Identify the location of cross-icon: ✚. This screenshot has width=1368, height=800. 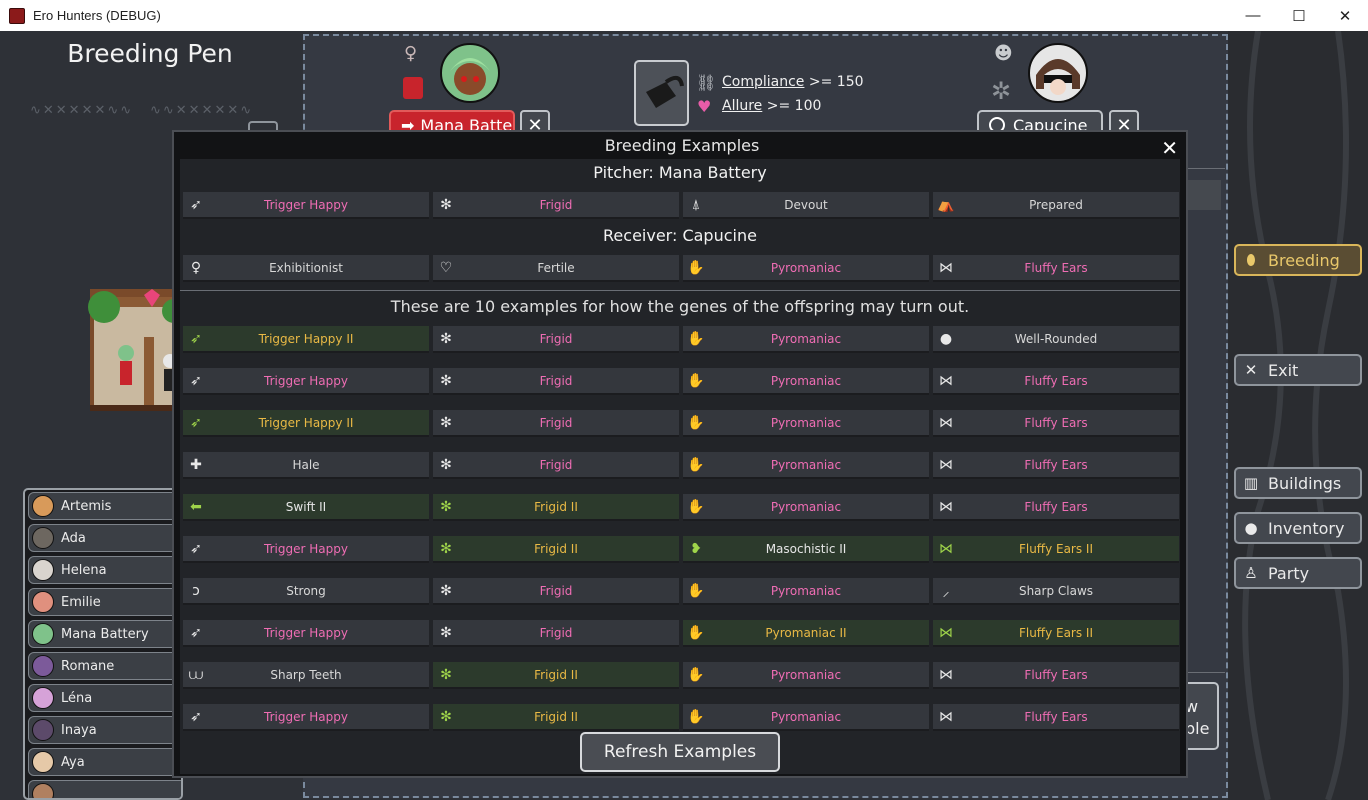
(196, 465).